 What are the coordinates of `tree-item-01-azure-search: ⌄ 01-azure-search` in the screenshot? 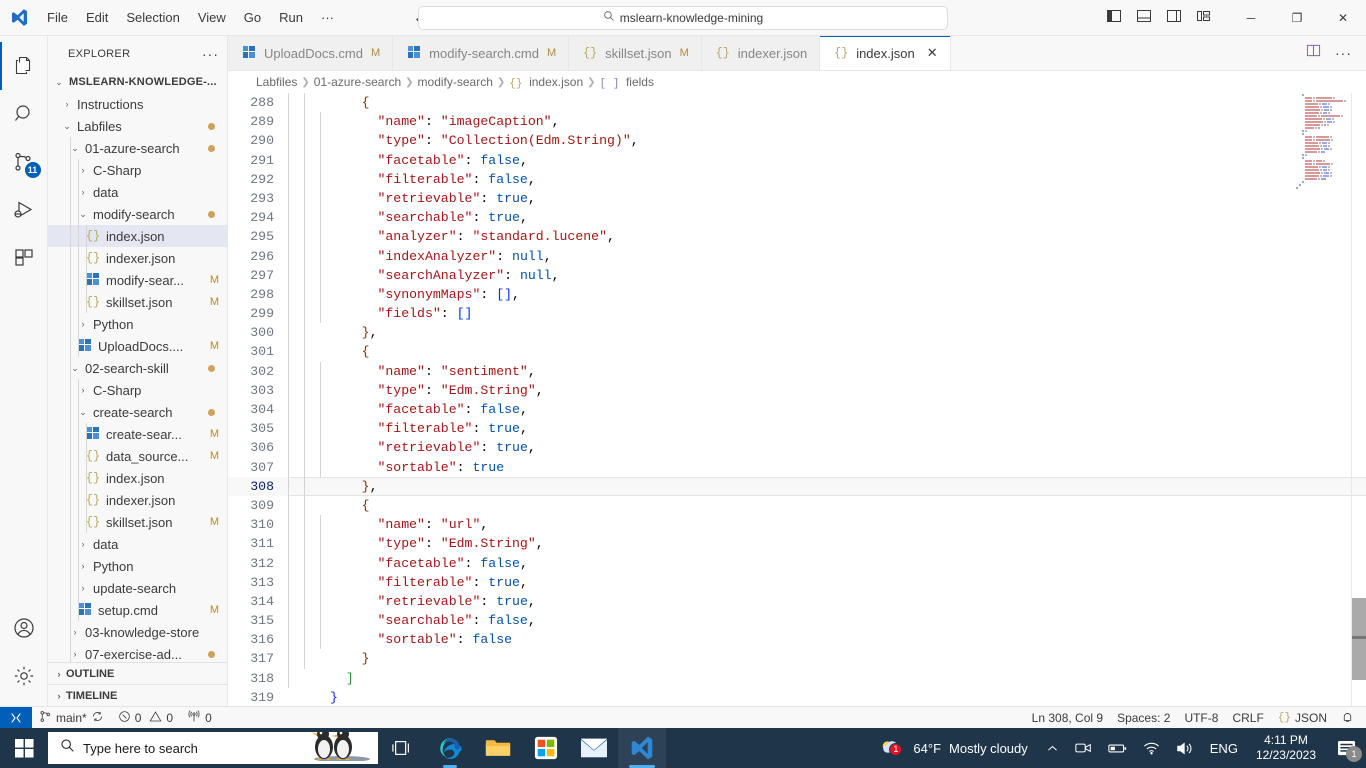 It's located at (137, 148).